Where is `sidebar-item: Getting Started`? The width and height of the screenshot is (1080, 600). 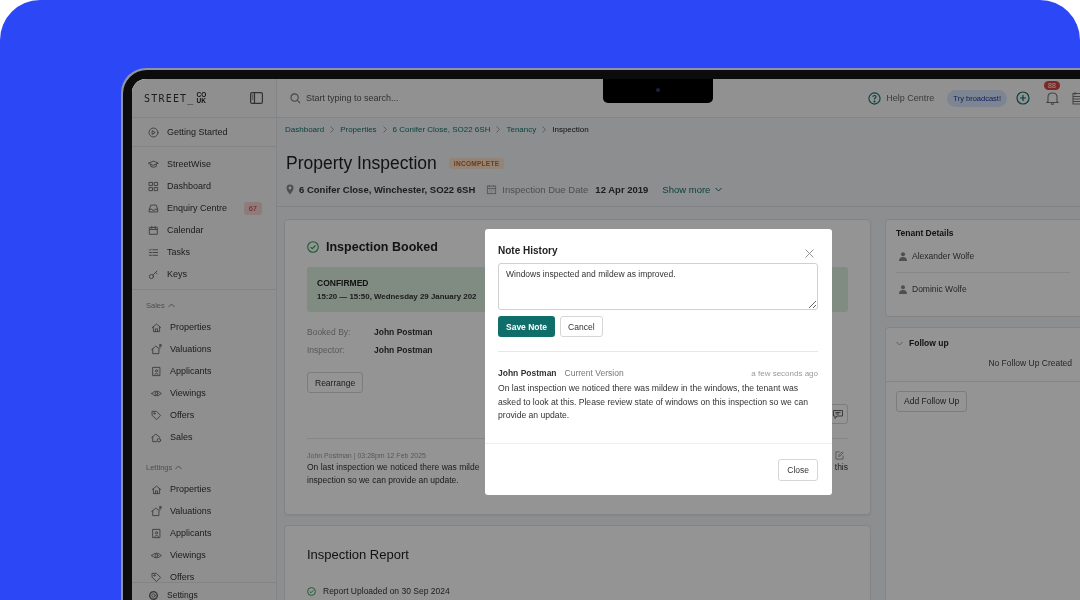 sidebar-item: Getting Started is located at coordinates (204, 132).